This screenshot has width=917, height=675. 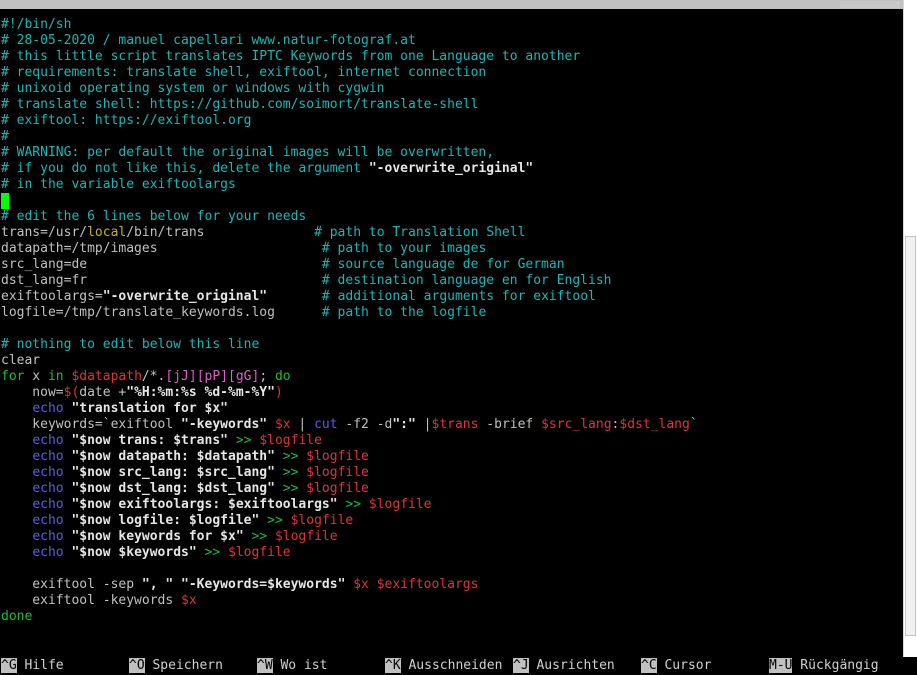 I want to click on code-token: cut, so click(x=326, y=424).